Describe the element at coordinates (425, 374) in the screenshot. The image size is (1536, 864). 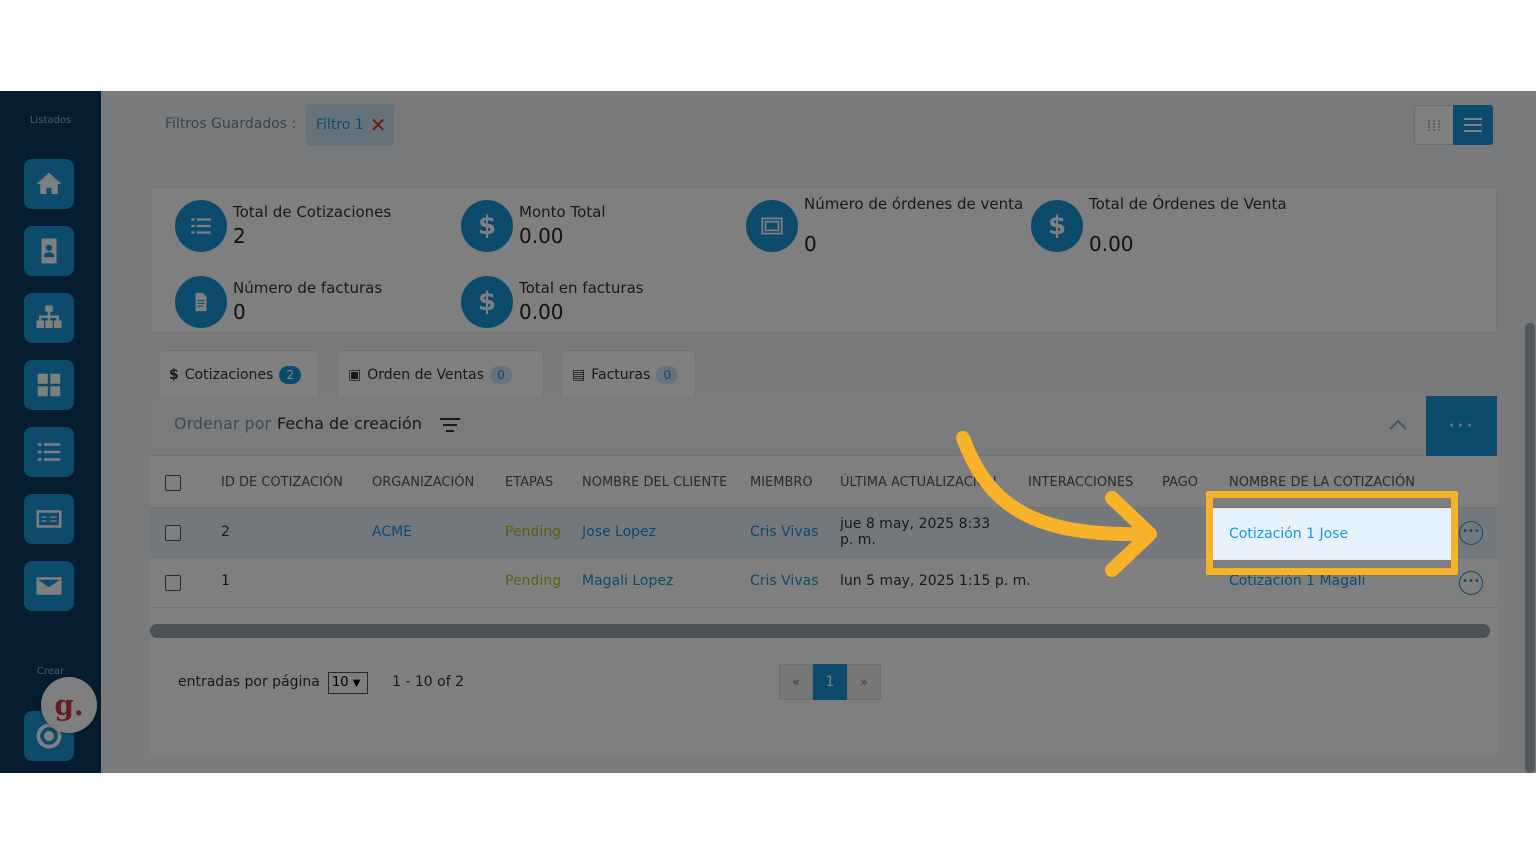
I see `tab-label: Orden de Ventas` at that location.